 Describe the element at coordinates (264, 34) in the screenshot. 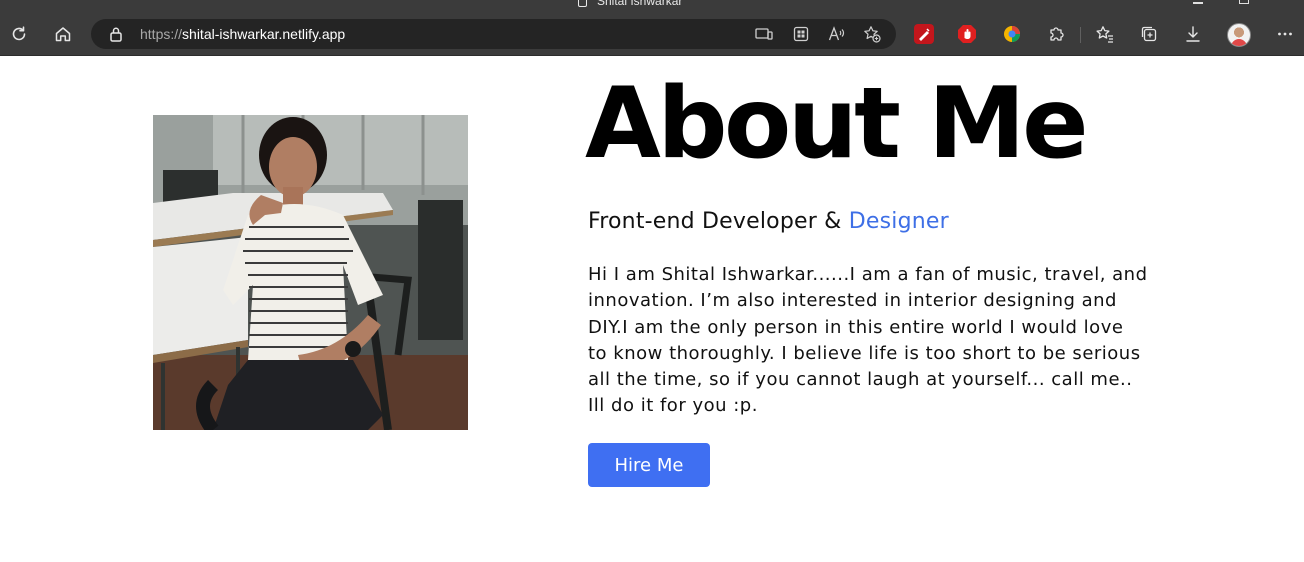

I see `url-host: shital-ishwarkar.netlify.app` at that location.